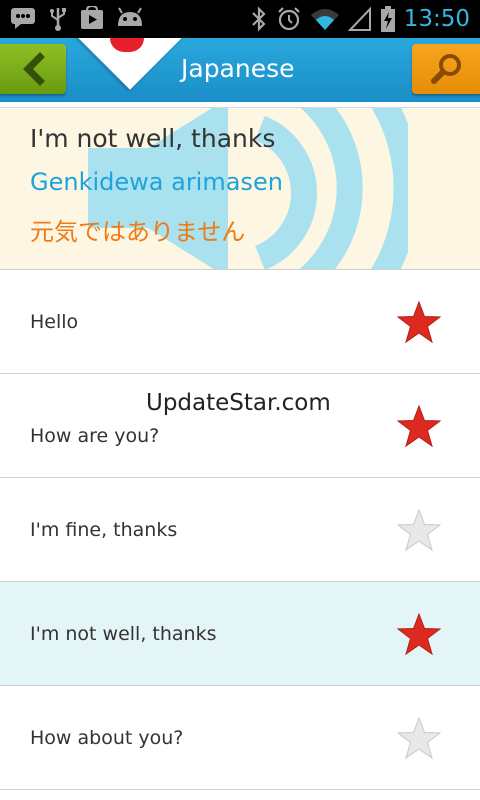 The height and width of the screenshot is (800, 480). Describe the element at coordinates (54, 321) in the screenshot. I see `phrase-label: Hello` at that location.